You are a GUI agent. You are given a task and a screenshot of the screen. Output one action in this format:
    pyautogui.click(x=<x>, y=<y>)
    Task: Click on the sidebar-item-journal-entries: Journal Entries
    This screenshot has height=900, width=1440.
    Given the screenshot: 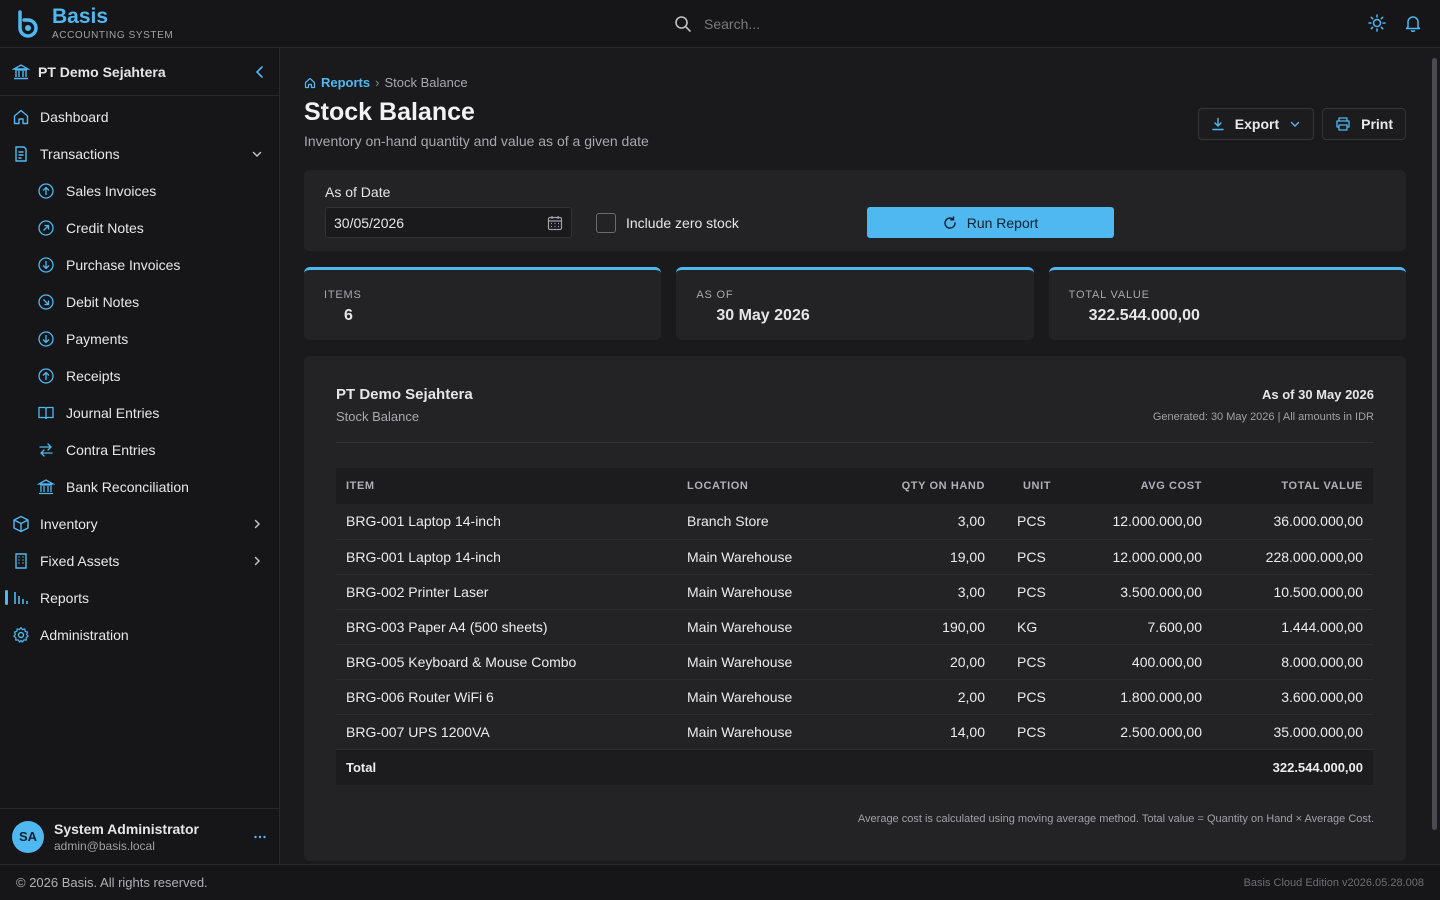 What is the action you would take?
    pyautogui.click(x=139, y=412)
    